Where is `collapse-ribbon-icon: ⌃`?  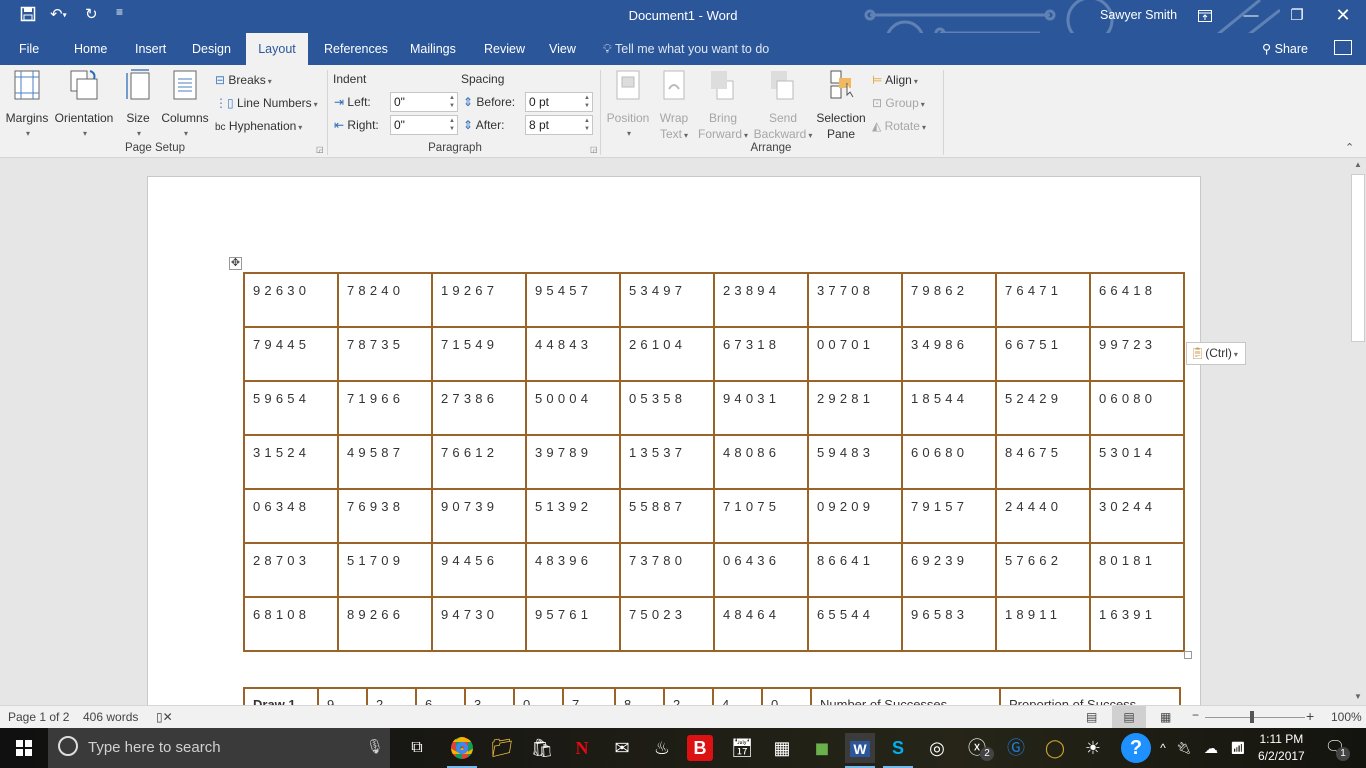 collapse-ribbon-icon: ⌃ is located at coordinates (1349, 147).